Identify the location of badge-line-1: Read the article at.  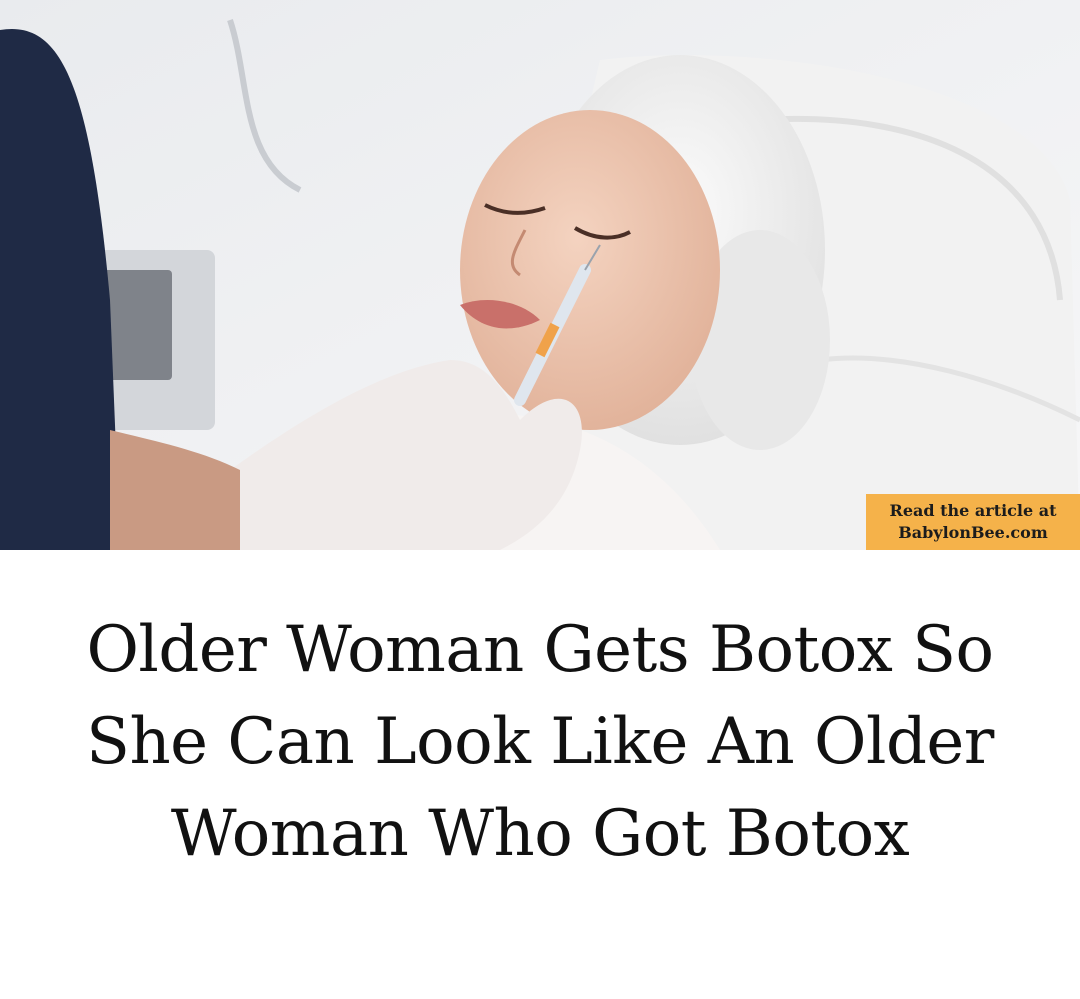
(973, 510).